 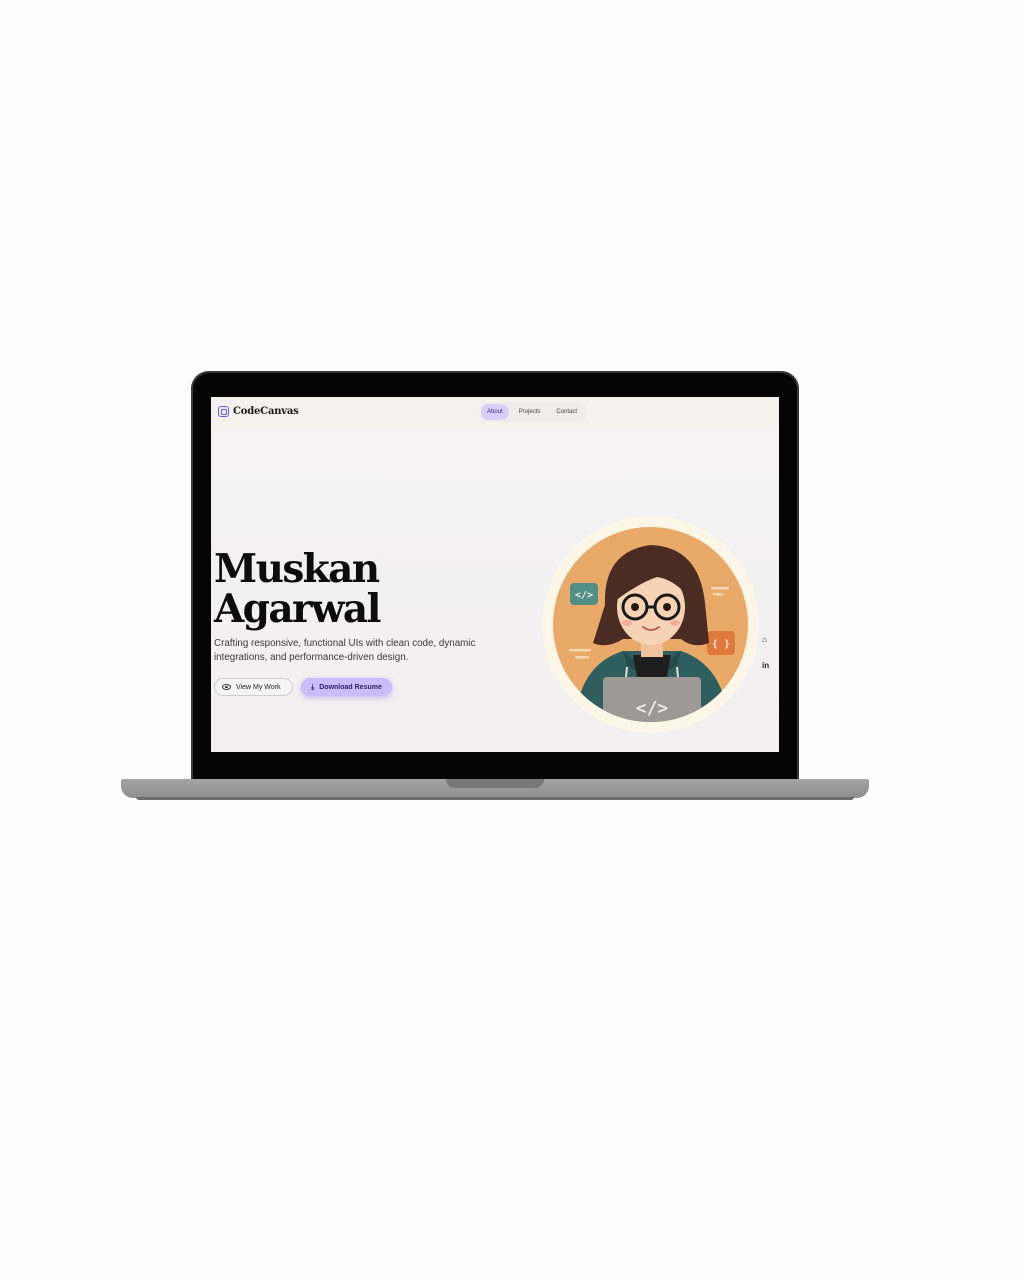 I want to click on nav-link-projects: Projects, so click(x=530, y=412).